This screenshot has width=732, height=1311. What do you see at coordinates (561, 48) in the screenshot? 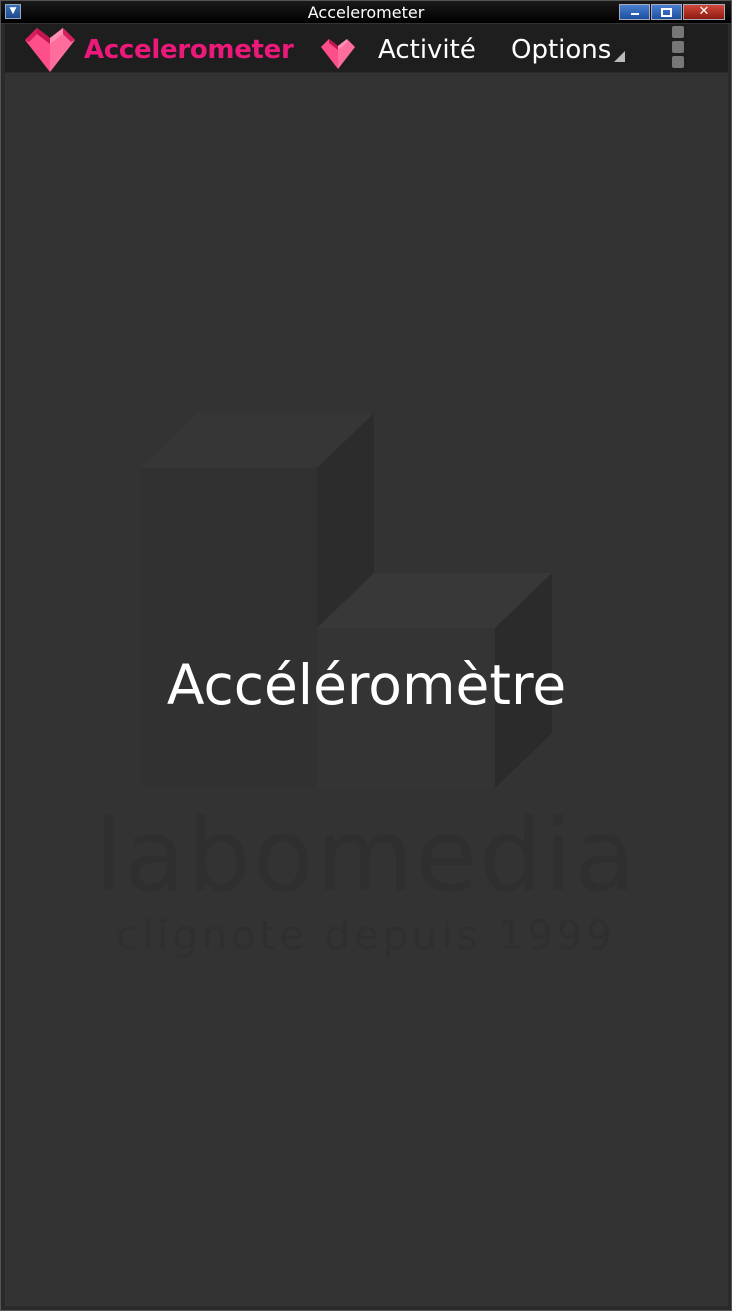
I see `options-menu-item: Options` at bounding box center [561, 48].